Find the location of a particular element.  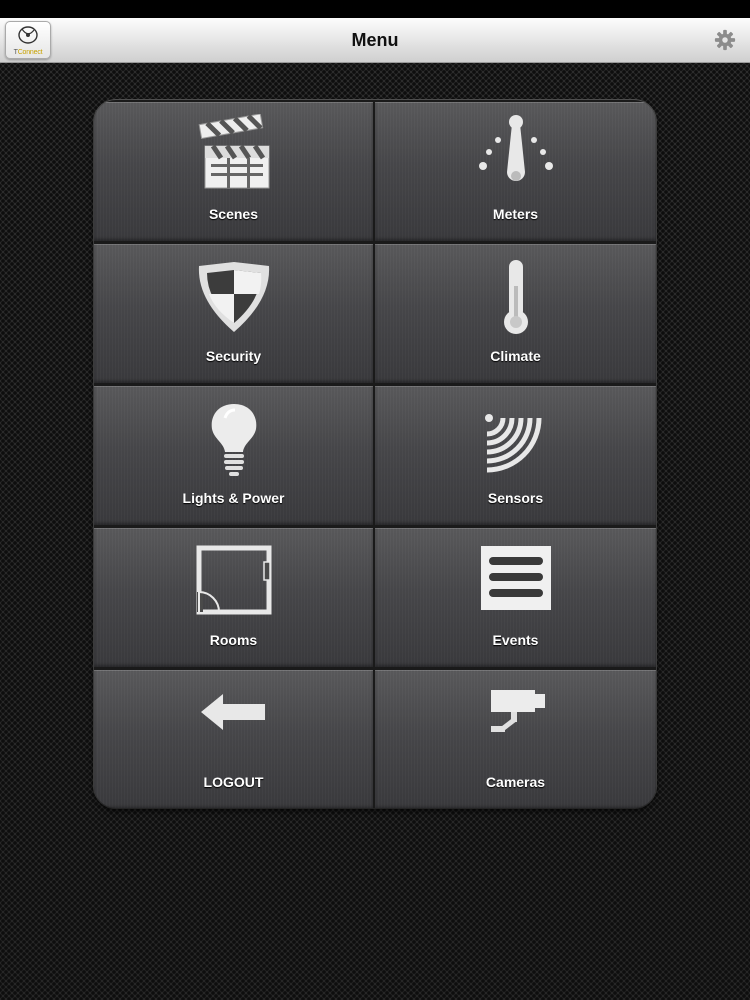

menu-item-sensors: Sensors is located at coordinates (515, 455).